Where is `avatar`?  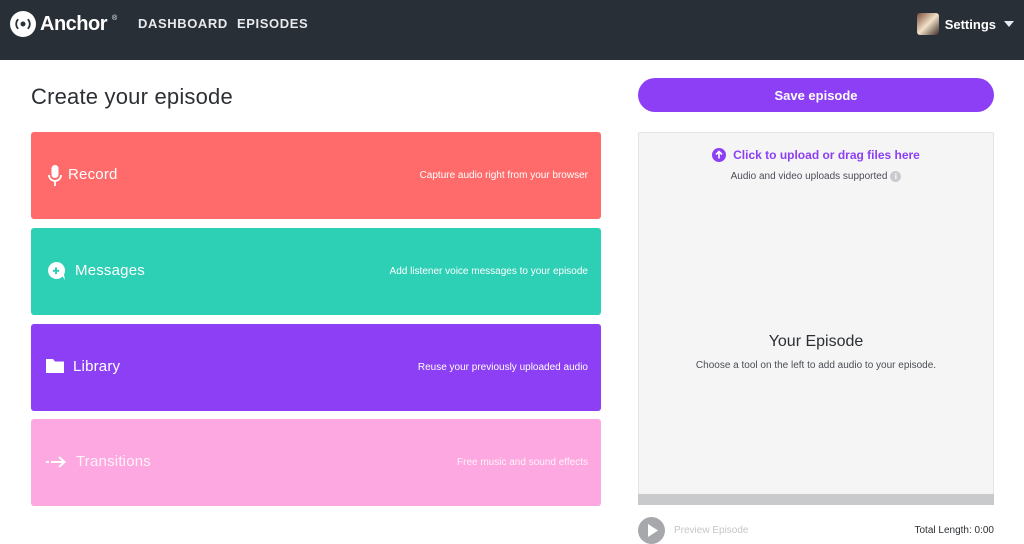 avatar is located at coordinates (927, 24).